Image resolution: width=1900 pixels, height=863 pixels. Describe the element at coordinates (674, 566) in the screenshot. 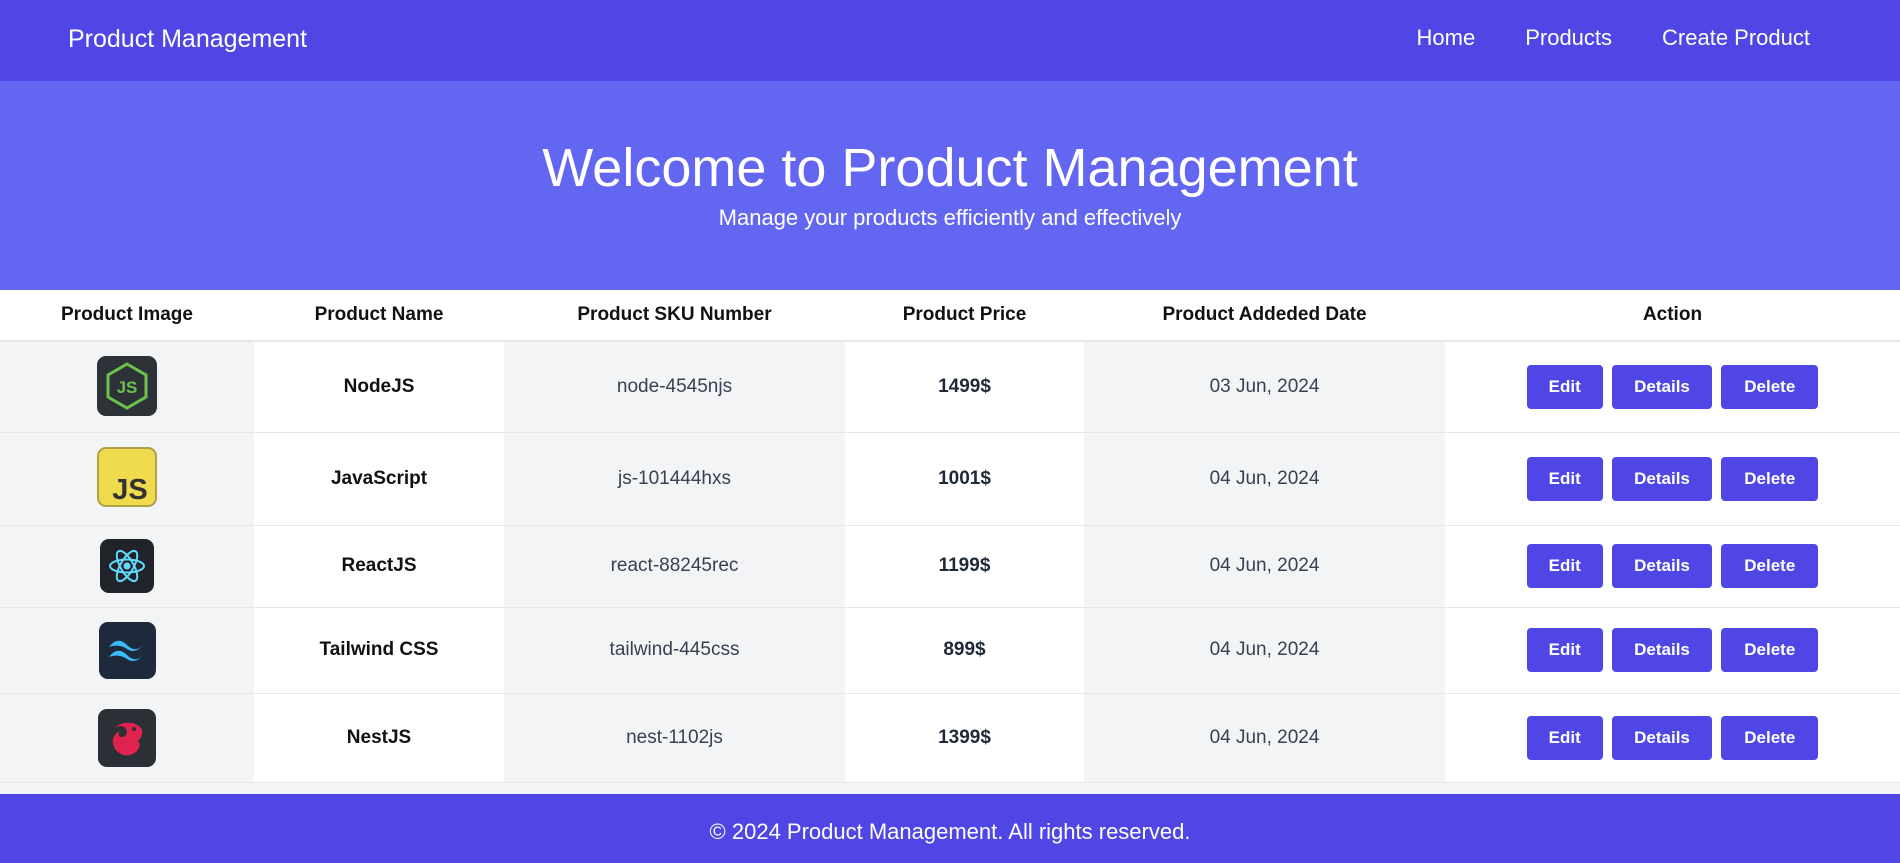

I see `product-sku: react-88245rec` at that location.